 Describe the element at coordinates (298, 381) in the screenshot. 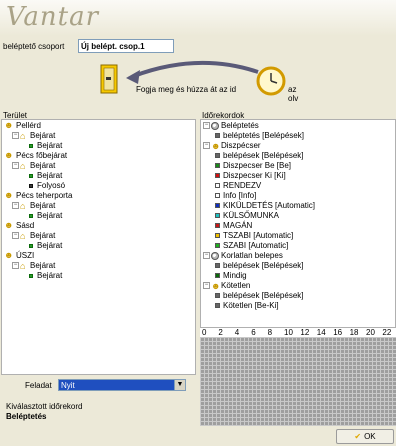

I see `schedule-grid` at that location.